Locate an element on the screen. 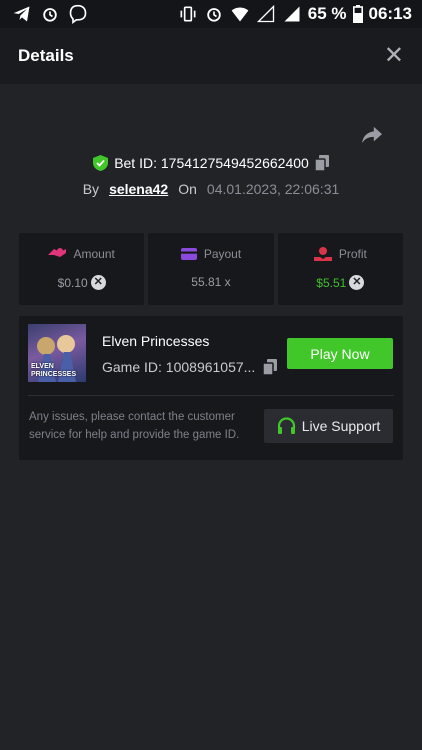  status-bar: 65 % 06:13 is located at coordinates (211, 14).